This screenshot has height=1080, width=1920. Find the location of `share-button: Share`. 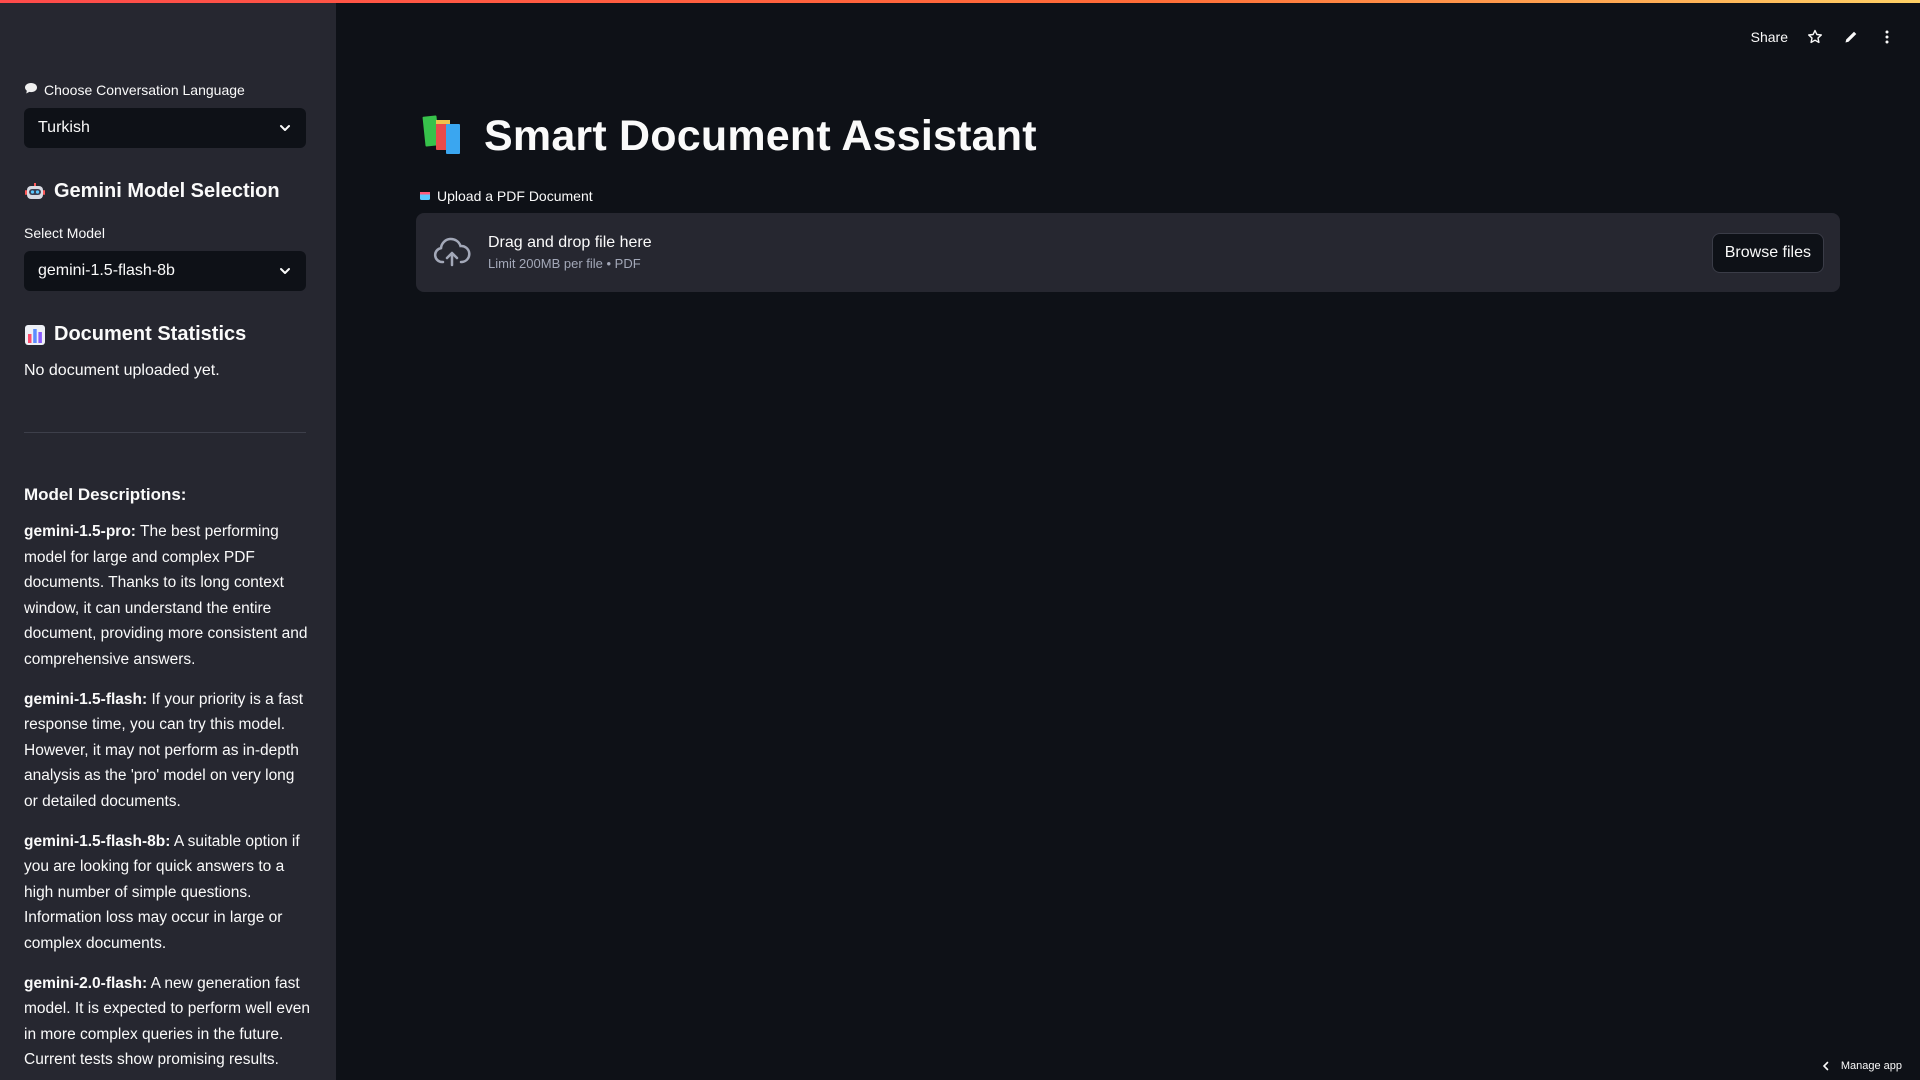

share-button: Share is located at coordinates (1769, 37).